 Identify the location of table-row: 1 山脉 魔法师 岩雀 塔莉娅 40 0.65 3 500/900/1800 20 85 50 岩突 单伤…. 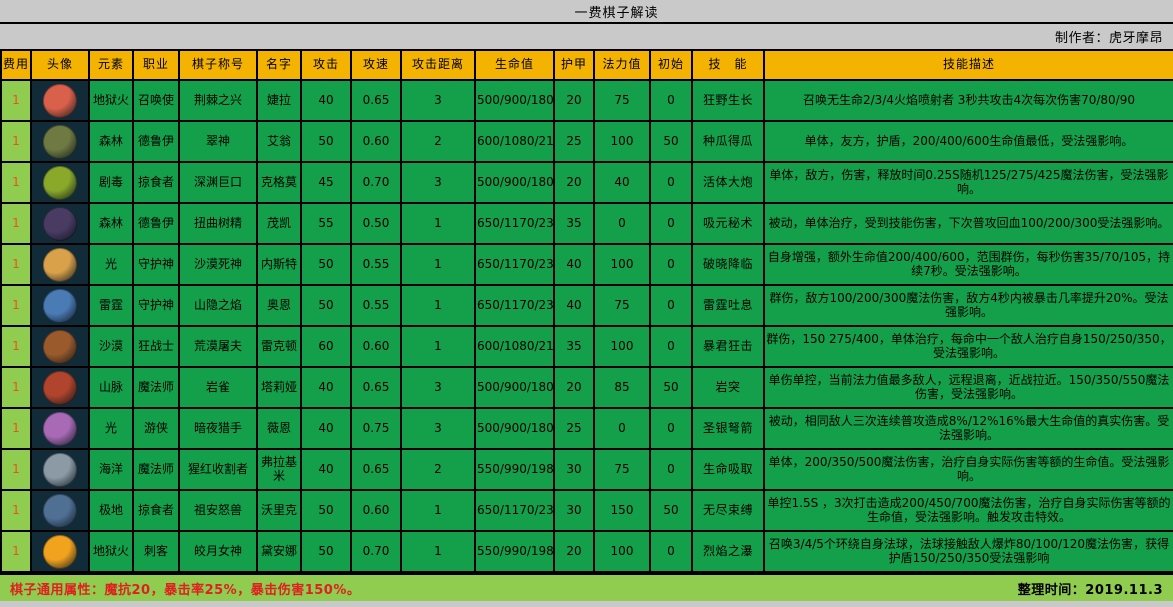
(586, 387).